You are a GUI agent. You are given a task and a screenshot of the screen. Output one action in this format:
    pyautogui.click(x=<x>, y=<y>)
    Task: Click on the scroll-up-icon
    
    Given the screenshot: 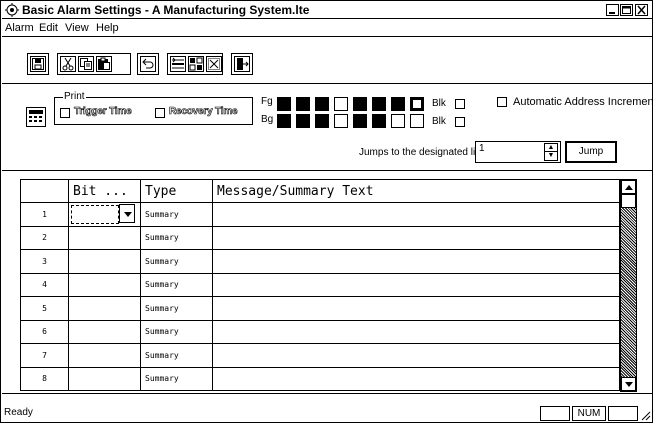 What is the action you would take?
    pyautogui.click(x=628, y=187)
    